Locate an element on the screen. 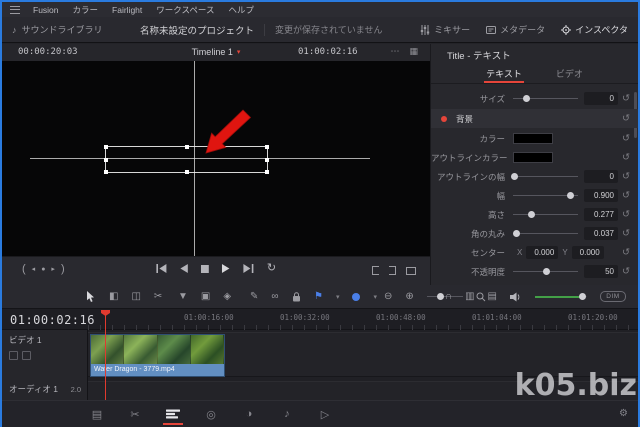 This screenshot has width=640, height=427. overwrite-clip-icon: ▣ is located at coordinates (205, 296).